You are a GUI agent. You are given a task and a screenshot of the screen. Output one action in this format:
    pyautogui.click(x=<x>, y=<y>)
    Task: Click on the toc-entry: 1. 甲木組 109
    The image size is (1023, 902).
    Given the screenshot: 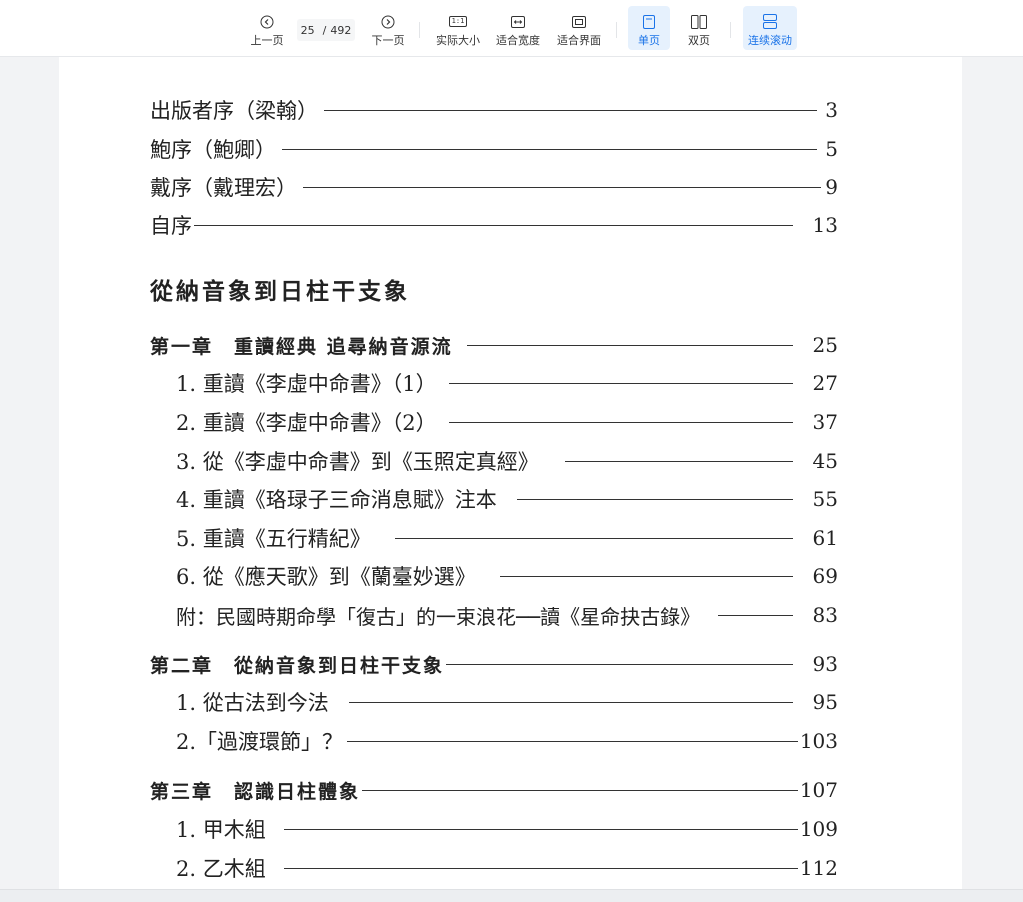 What is the action you would take?
    pyautogui.click(x=507, y=829)
    